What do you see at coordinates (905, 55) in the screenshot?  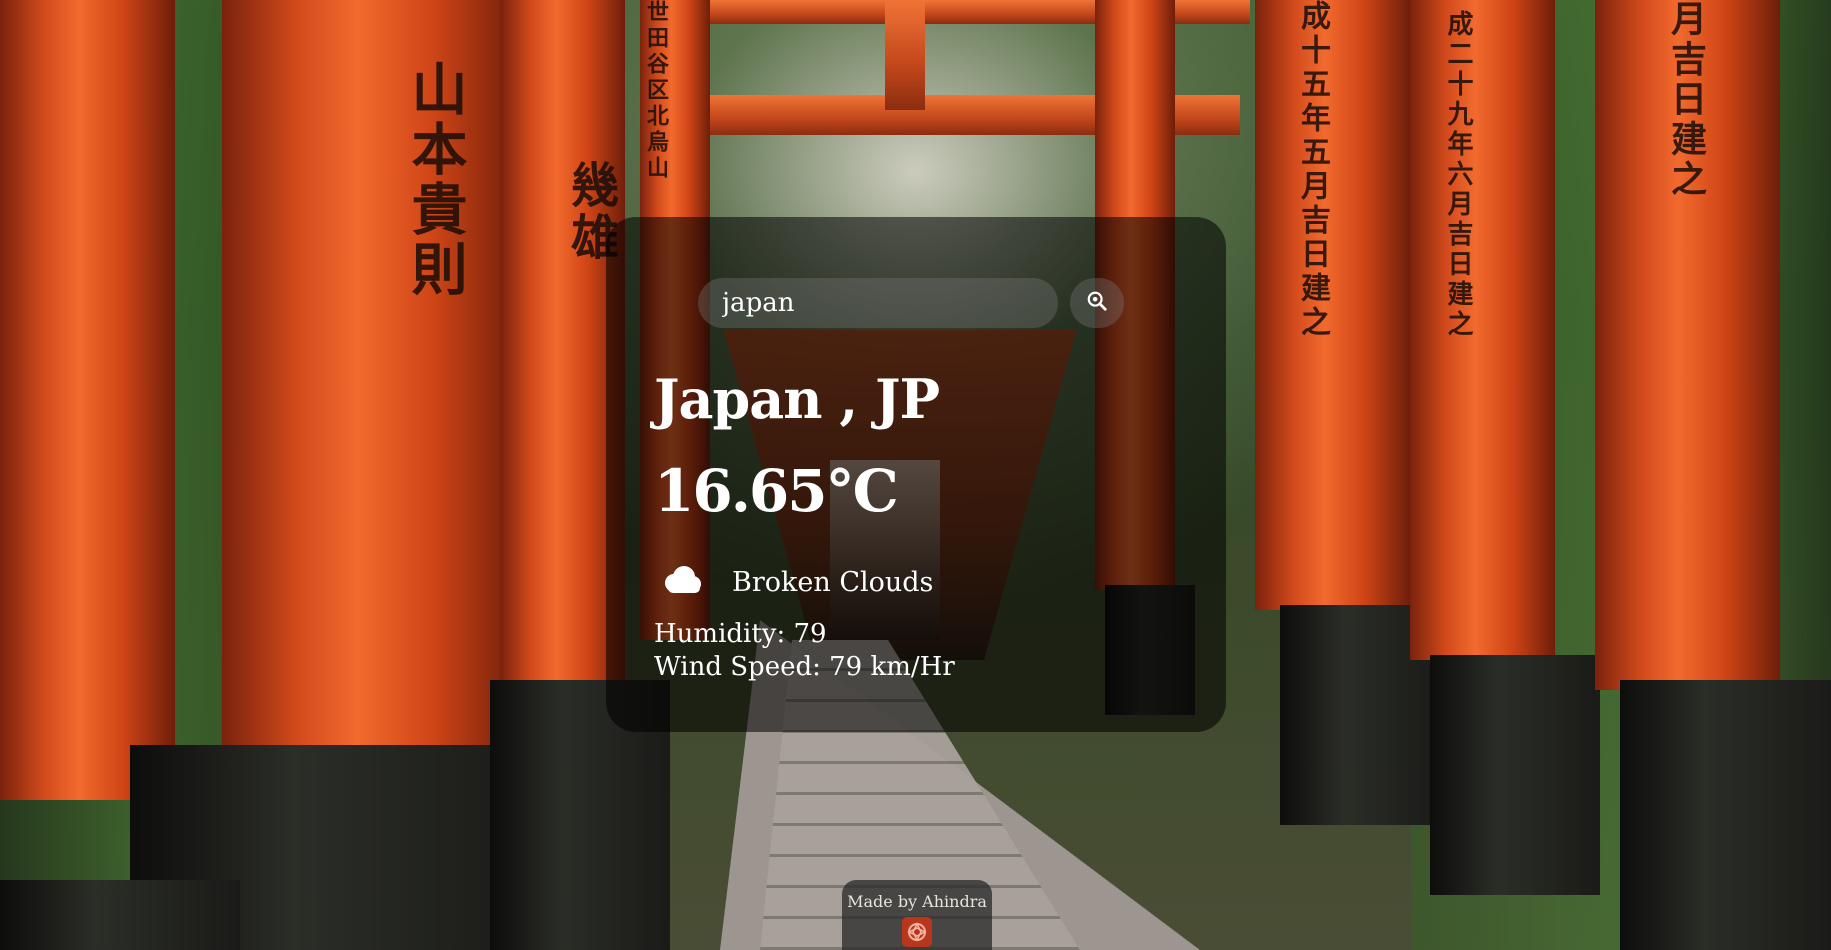 I see `torii-post-center` at bounding box center [905, 55].